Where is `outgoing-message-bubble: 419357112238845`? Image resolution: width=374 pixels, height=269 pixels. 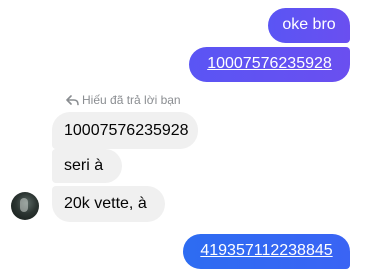
outgoing-message-bubble: 419357112238845 is located at coordinates (266, 251).